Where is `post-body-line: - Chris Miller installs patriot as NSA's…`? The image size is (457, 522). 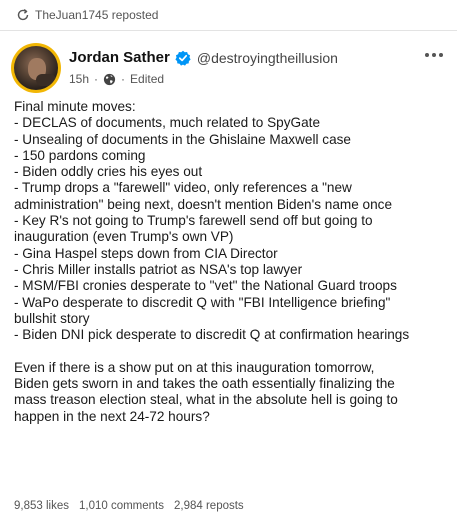 post-body-line: - Chris Miller installs patriot as NSA's… is located at coordinates (158, 269).